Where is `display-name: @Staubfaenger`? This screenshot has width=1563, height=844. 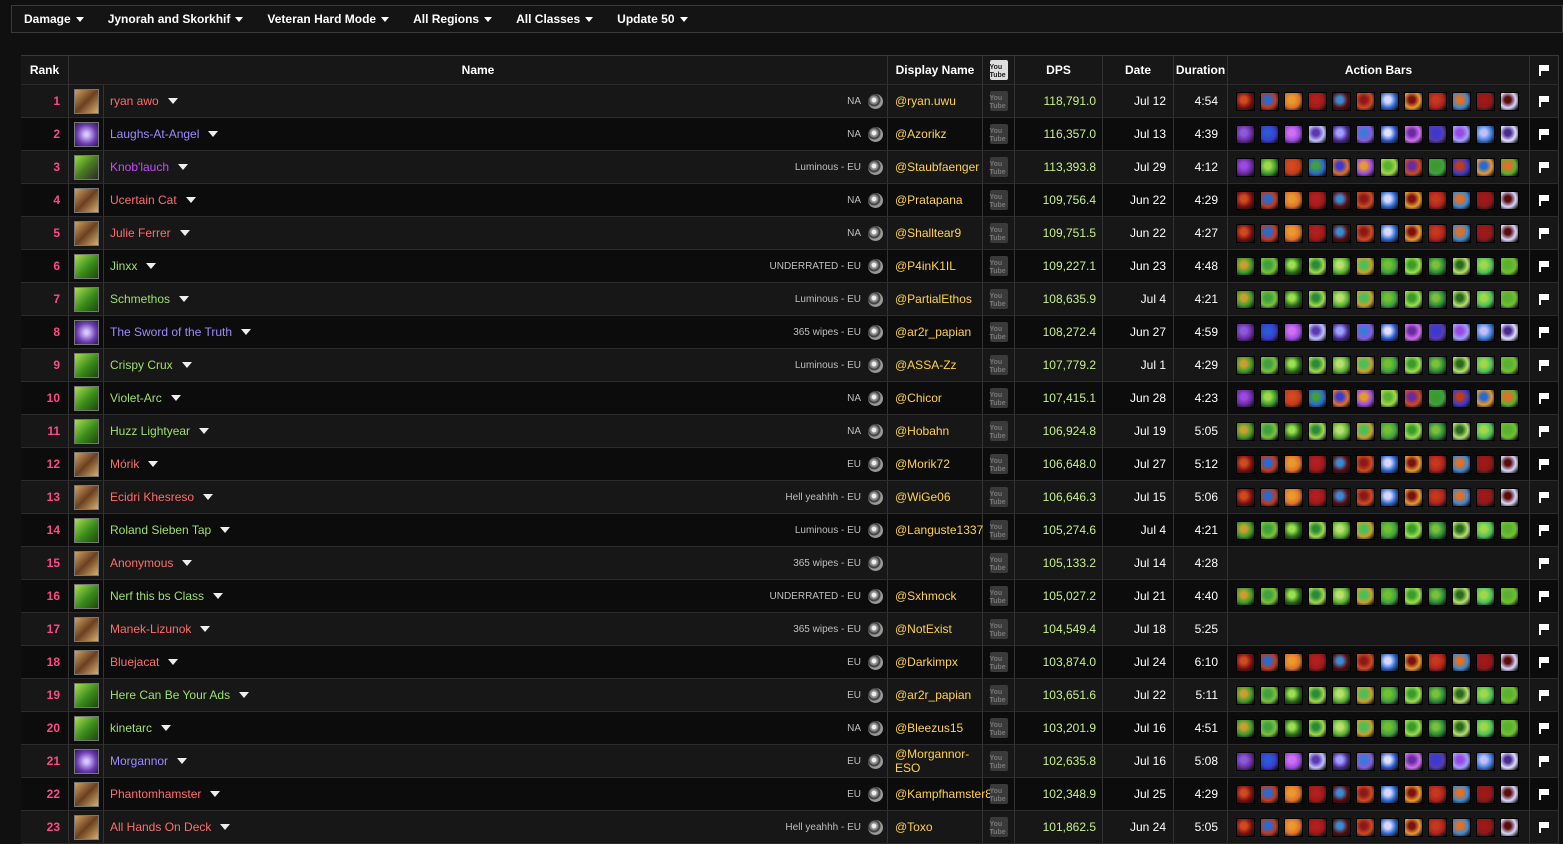
display-name: @Staubfaenger is located at coordinates (937, 167).